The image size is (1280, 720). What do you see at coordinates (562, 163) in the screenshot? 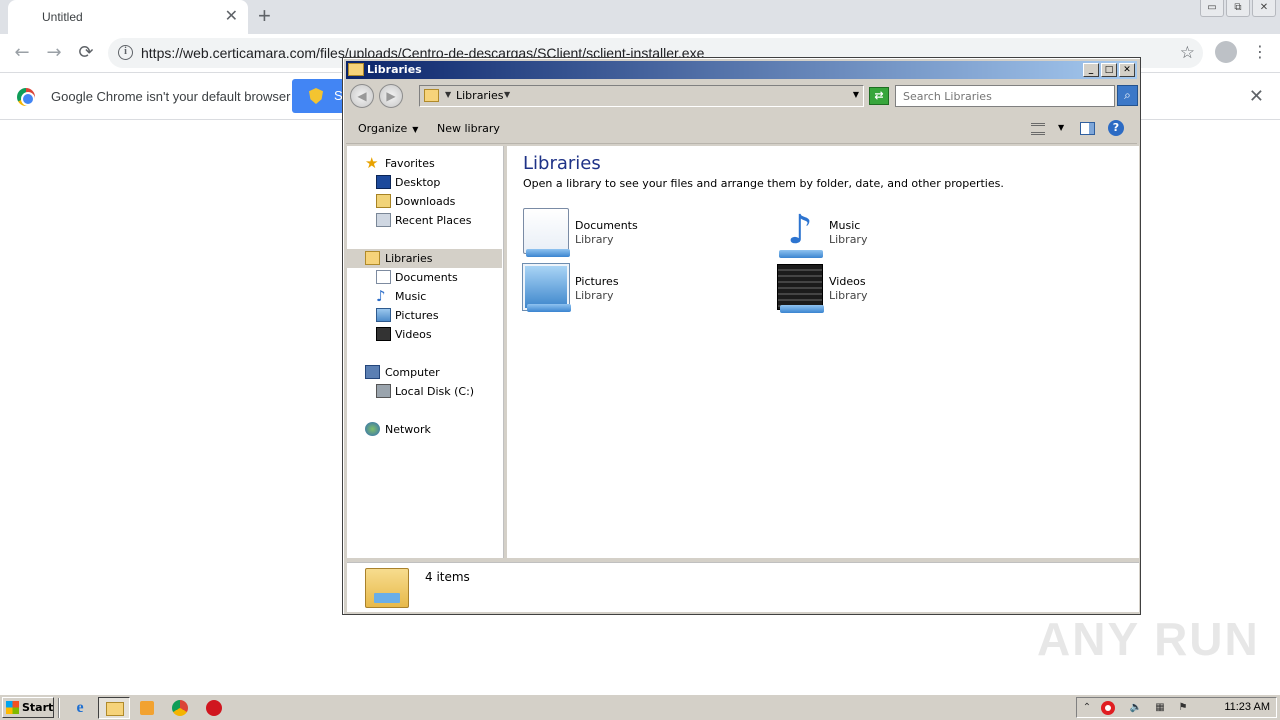
I see `content-heading: Libraries` at bounding box center [562, 163].